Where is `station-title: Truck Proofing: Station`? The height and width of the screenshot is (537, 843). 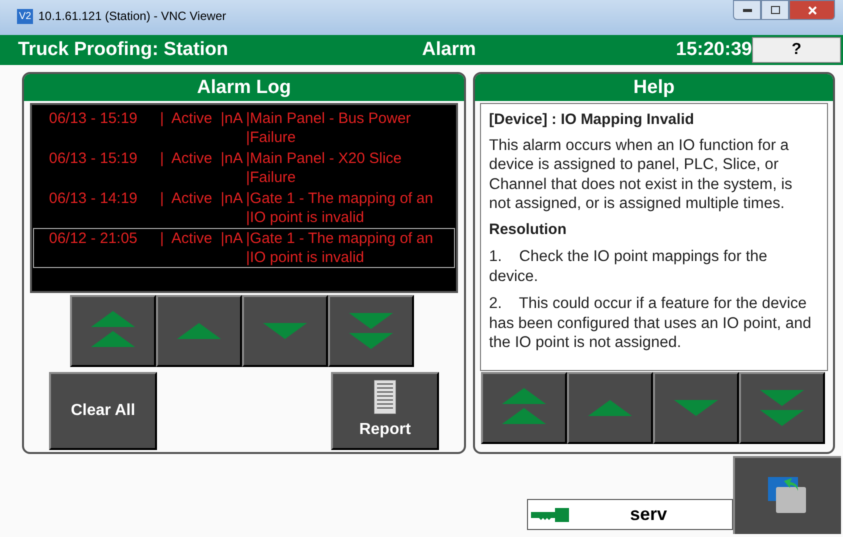 station-title: Truck Proofing: Station is located at coordinates (124, 50).